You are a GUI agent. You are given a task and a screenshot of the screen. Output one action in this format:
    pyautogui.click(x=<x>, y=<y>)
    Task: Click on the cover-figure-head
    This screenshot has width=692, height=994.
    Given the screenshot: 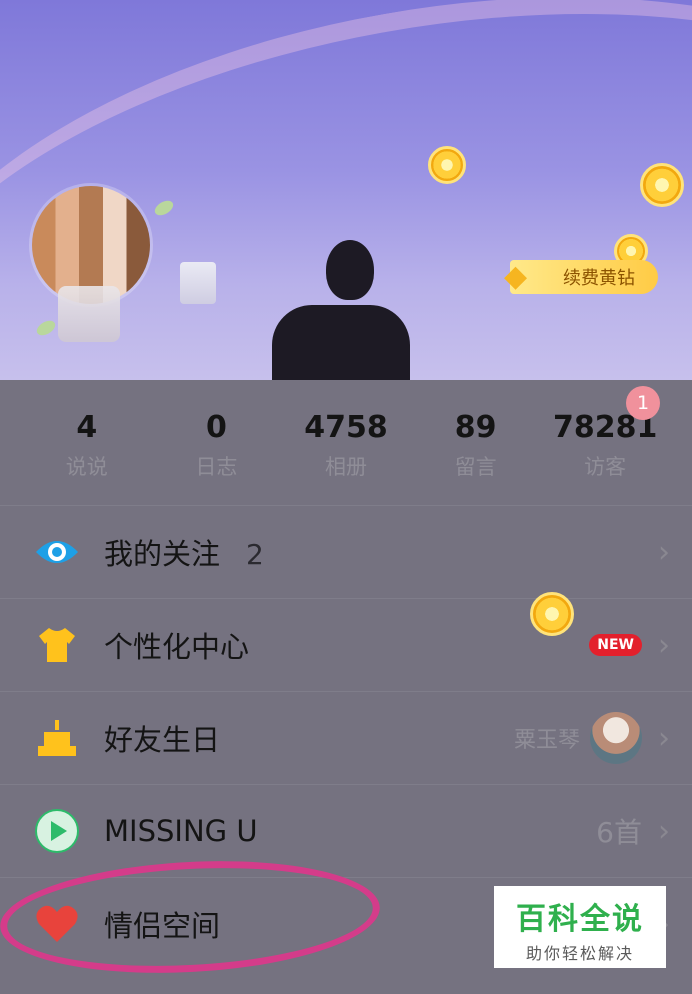 What is the action you would take?
    pyautogui.click(x=350, y=270)
    